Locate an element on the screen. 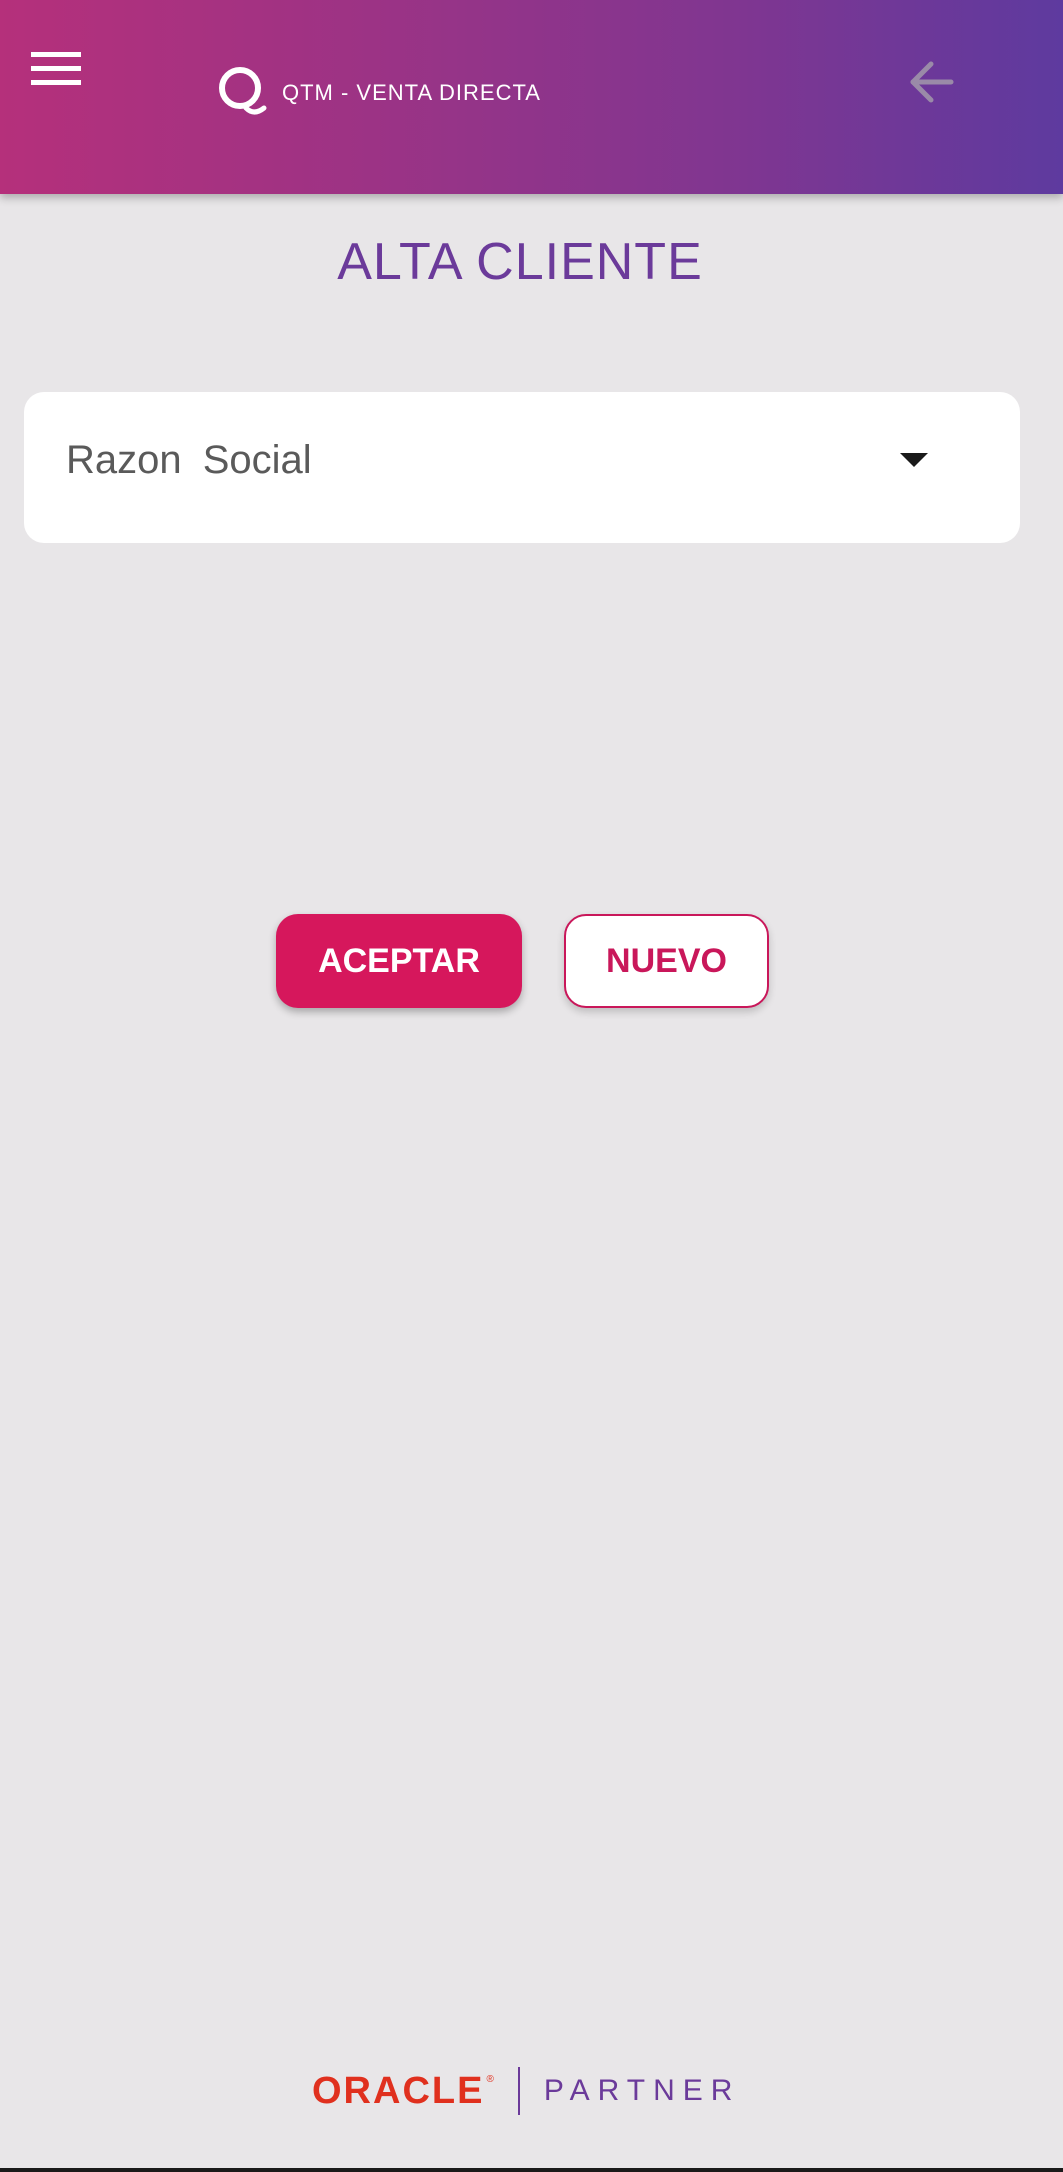  back-button is located at coordinates (931, 82).